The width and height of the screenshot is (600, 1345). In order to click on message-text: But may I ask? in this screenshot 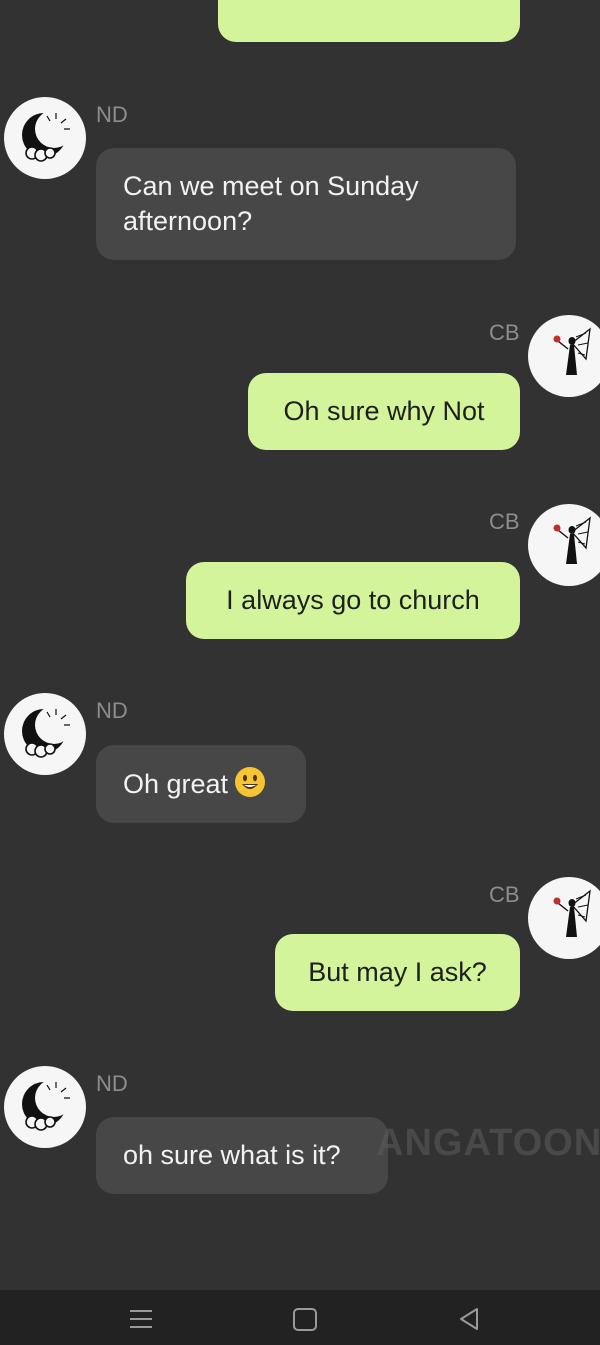, I will do `click(397, 972)`.